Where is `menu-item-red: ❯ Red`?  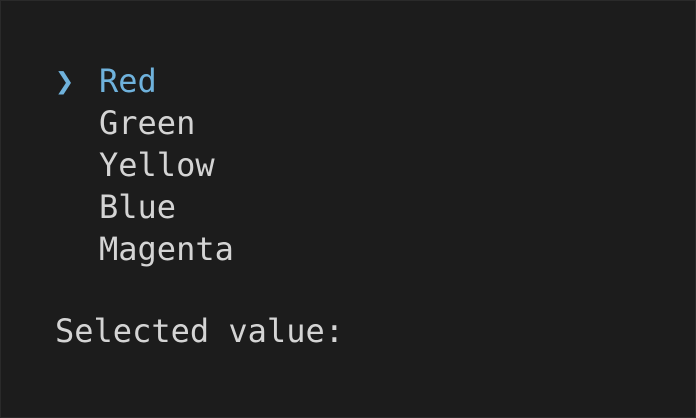 menu-item-red: ❯ Red is located at coordinates (144, 81).